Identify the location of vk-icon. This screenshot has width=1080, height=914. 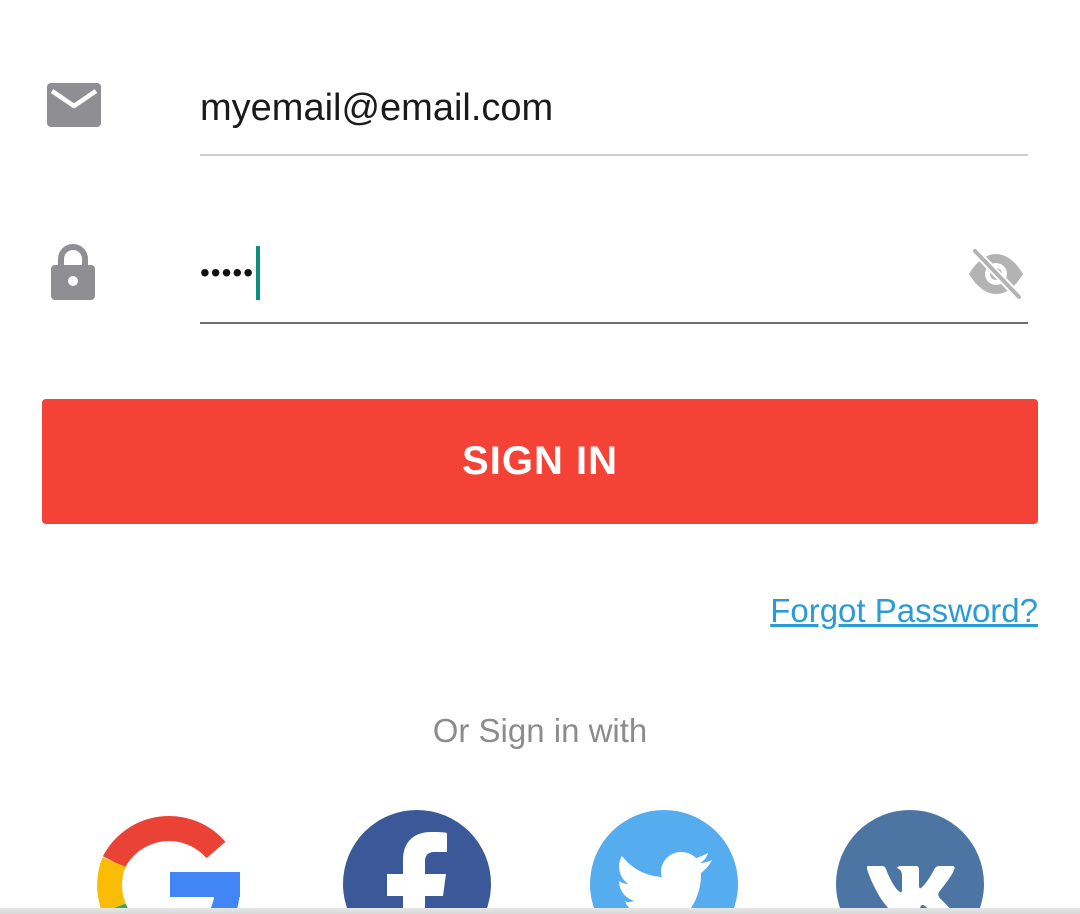
(911, 890).